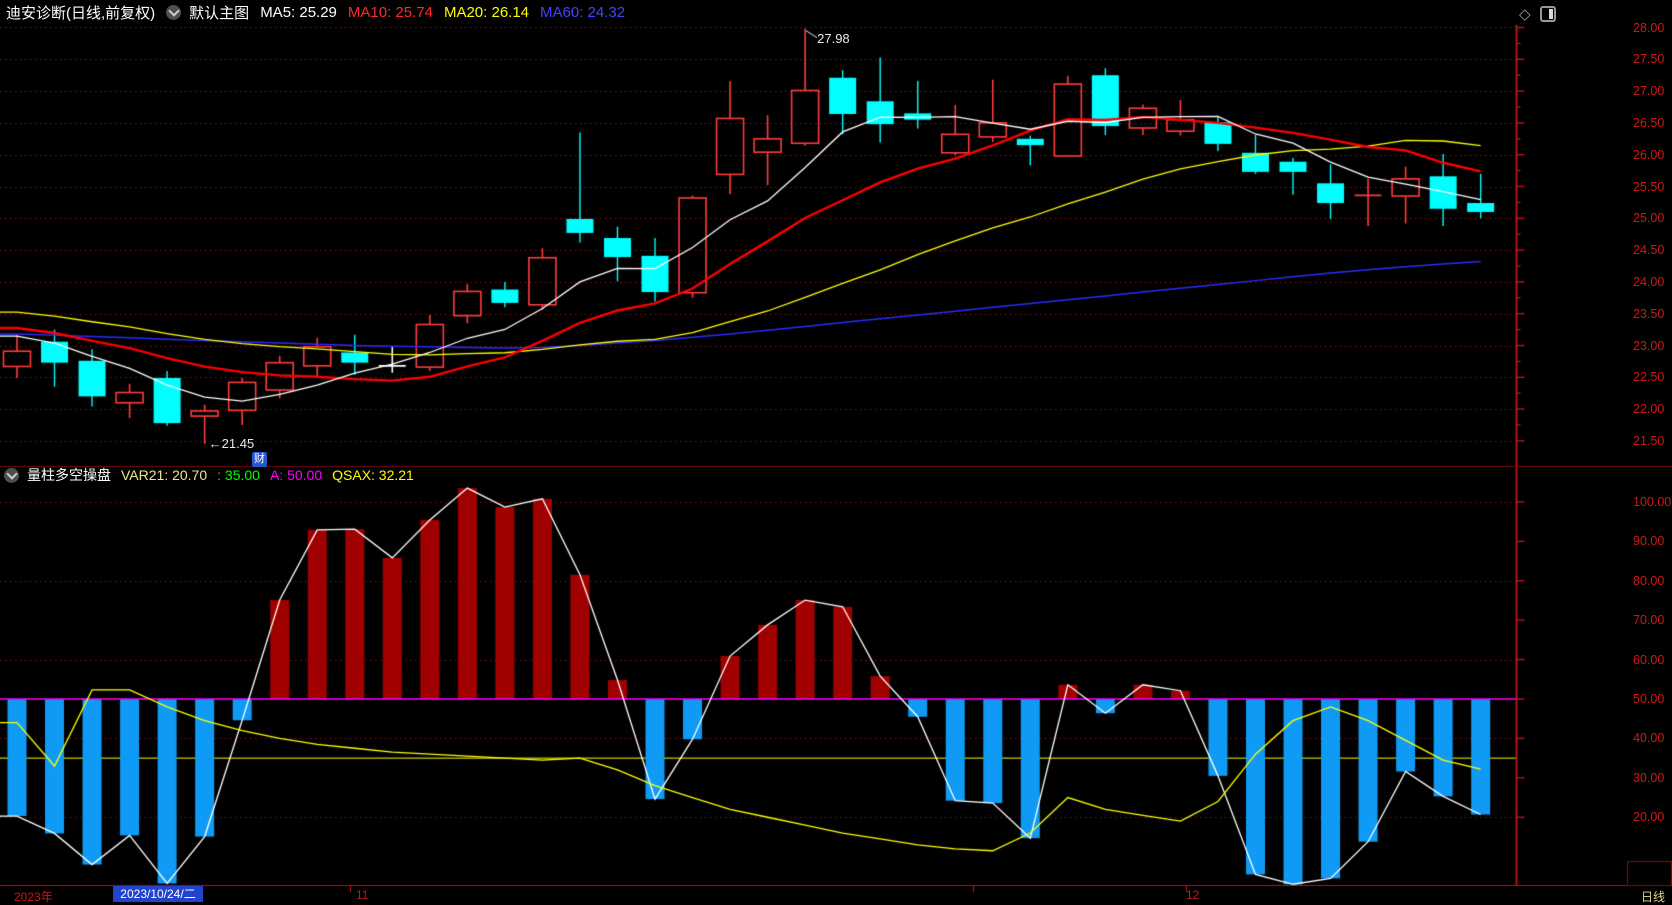 This screenshot has height=905, width=1672. Describe the element at coordinates (583, 12) in the screenshot. I see `ma60-value: MA60: 24.32` at that location.